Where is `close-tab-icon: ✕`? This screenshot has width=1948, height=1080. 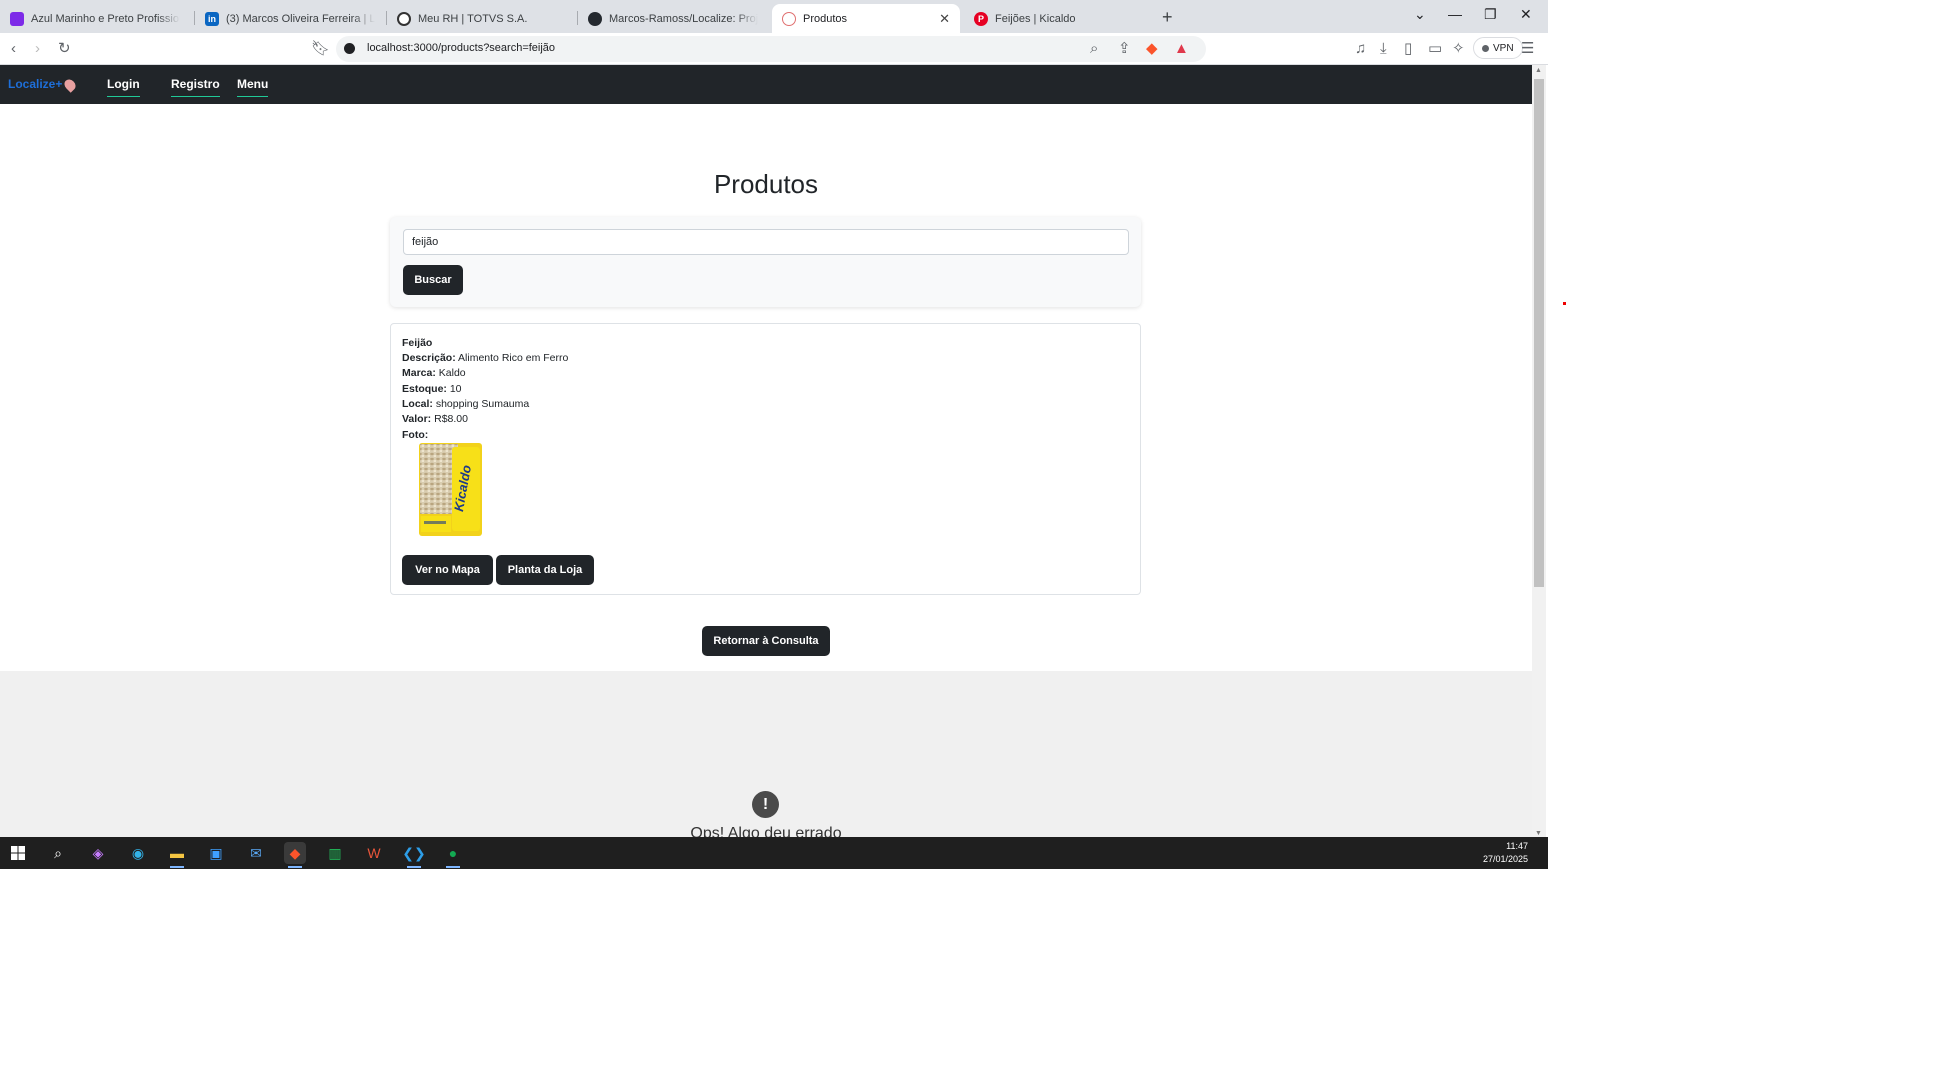
close-tab-icon: ✕ is located at coordinates (944, 19).